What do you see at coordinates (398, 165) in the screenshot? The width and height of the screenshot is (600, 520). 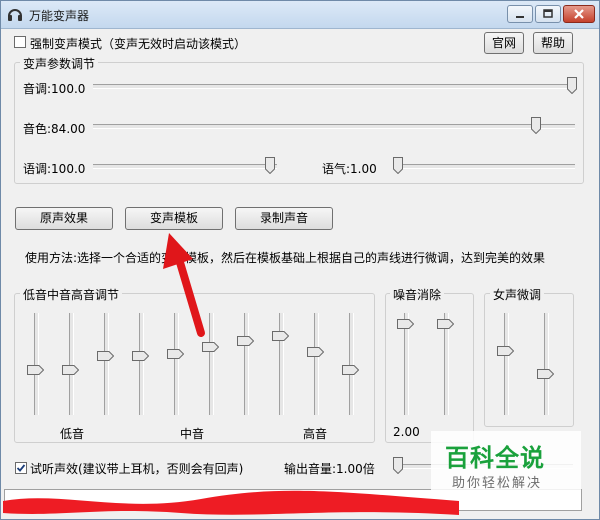 I see `tone-slider-thumb` at bounding box center [398, 165].